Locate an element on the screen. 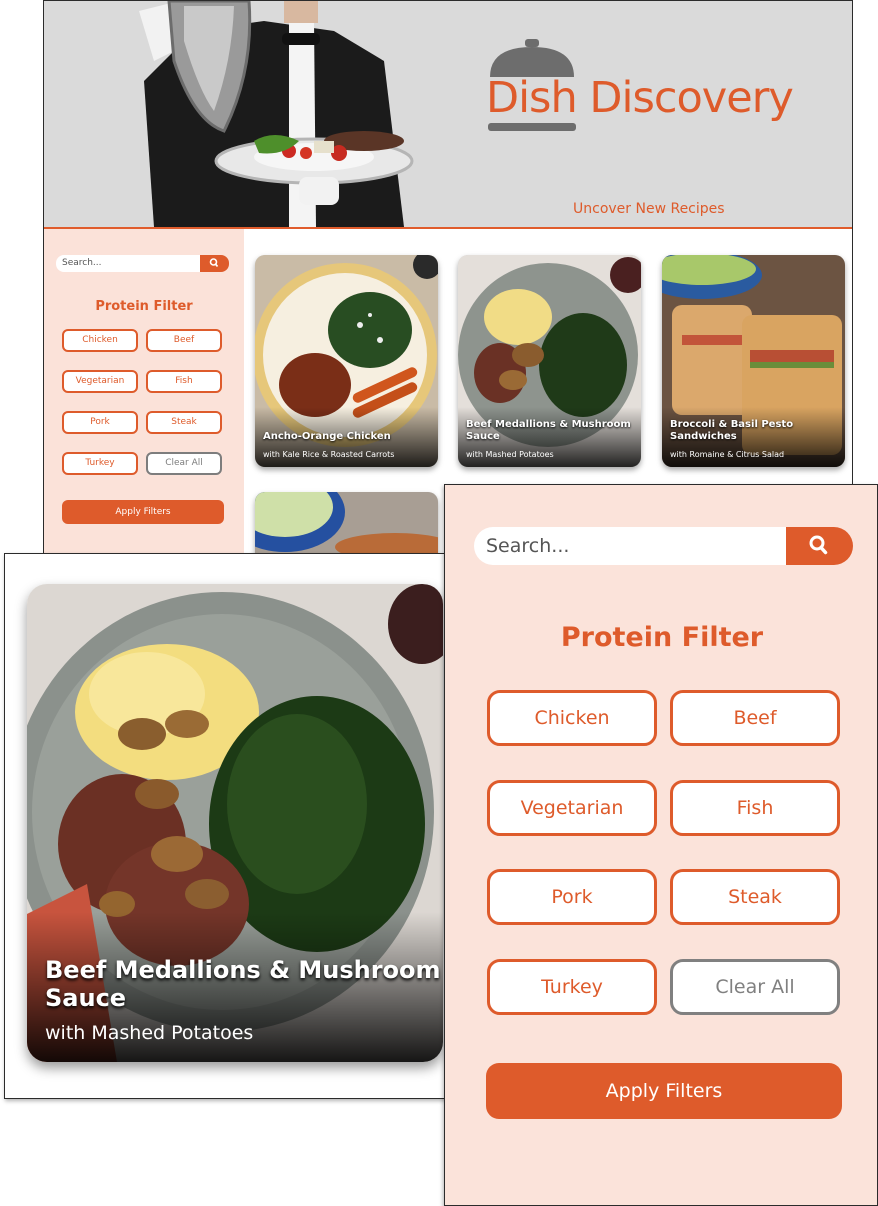 This screenshot has height=1206, width=878. recipe-subtitle: with Romaine & Citrus Salad is located at coordinates (727, 454).